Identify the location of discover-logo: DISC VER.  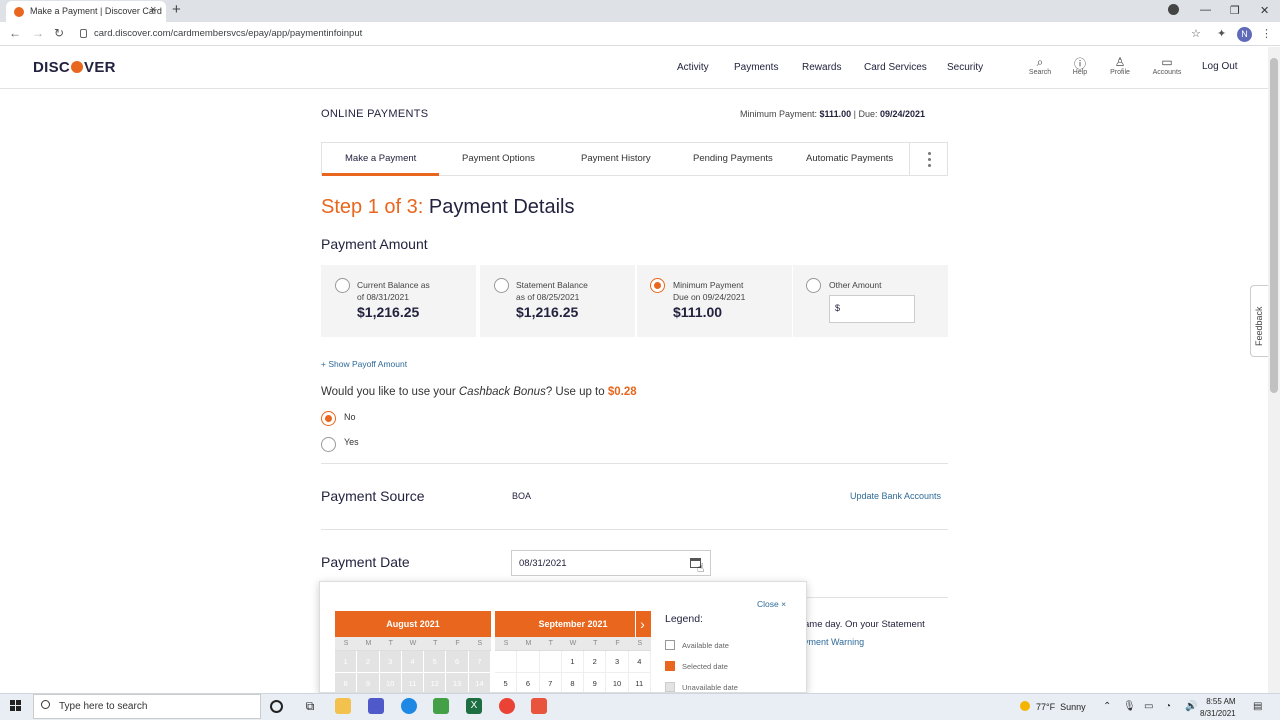
(74, 67).